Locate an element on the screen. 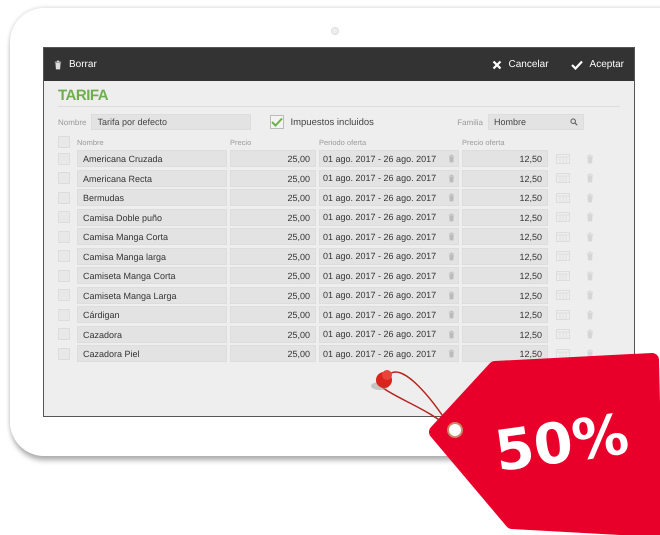 Image resolution: width=660 pixels, height=535 pixels. trash-icon is located at coordinates (58, 65).